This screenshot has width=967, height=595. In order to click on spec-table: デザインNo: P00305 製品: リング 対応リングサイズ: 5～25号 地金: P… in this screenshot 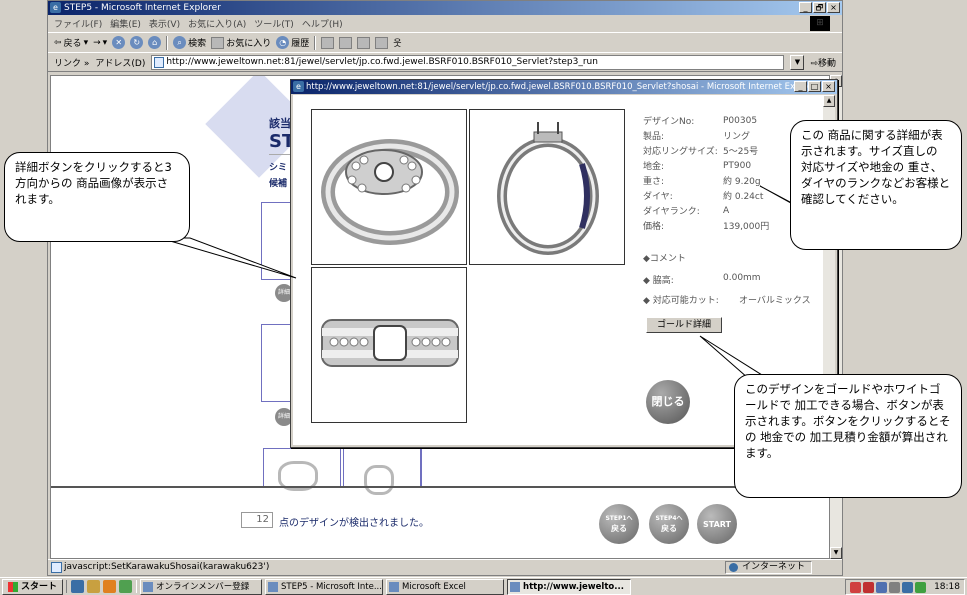, I will do `click(706, 173)`.